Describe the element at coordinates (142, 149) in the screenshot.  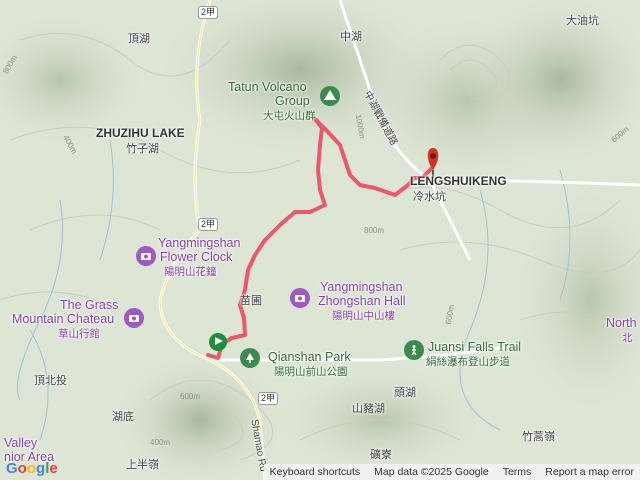
I see `label-zhuzihu-zh: 竹子湖` at that location.